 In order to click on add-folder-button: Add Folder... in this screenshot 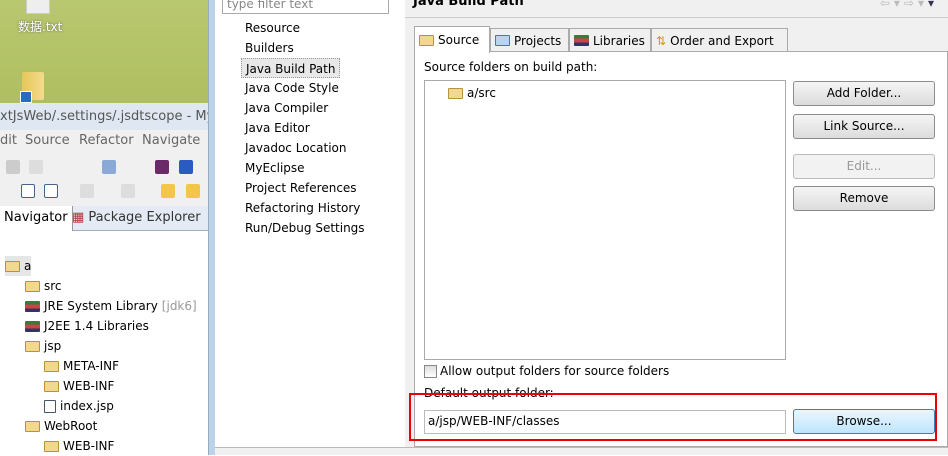, I will do `click(864, 93)`.